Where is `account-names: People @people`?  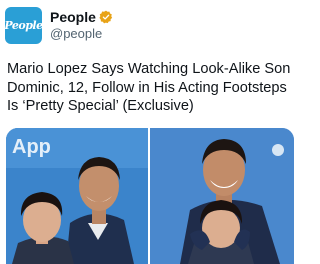
account-names: People @people is located at coordinates (81, 25).